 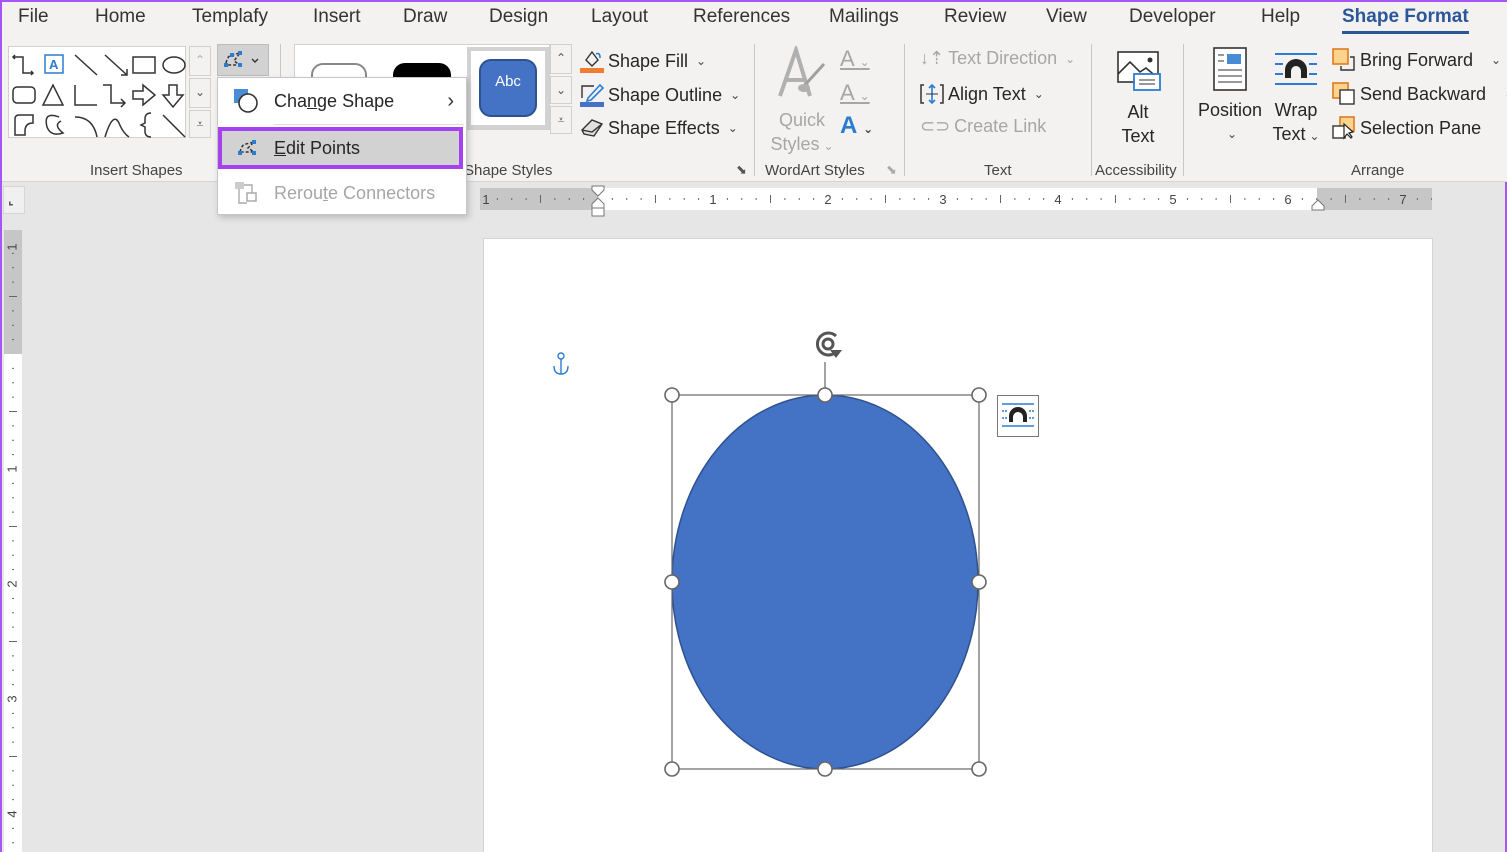 What do you see at coordinates (508, 170) in the screenshot?
I see `group-label-shape-styles: Shape Styles` at bounding box center [508, 170].